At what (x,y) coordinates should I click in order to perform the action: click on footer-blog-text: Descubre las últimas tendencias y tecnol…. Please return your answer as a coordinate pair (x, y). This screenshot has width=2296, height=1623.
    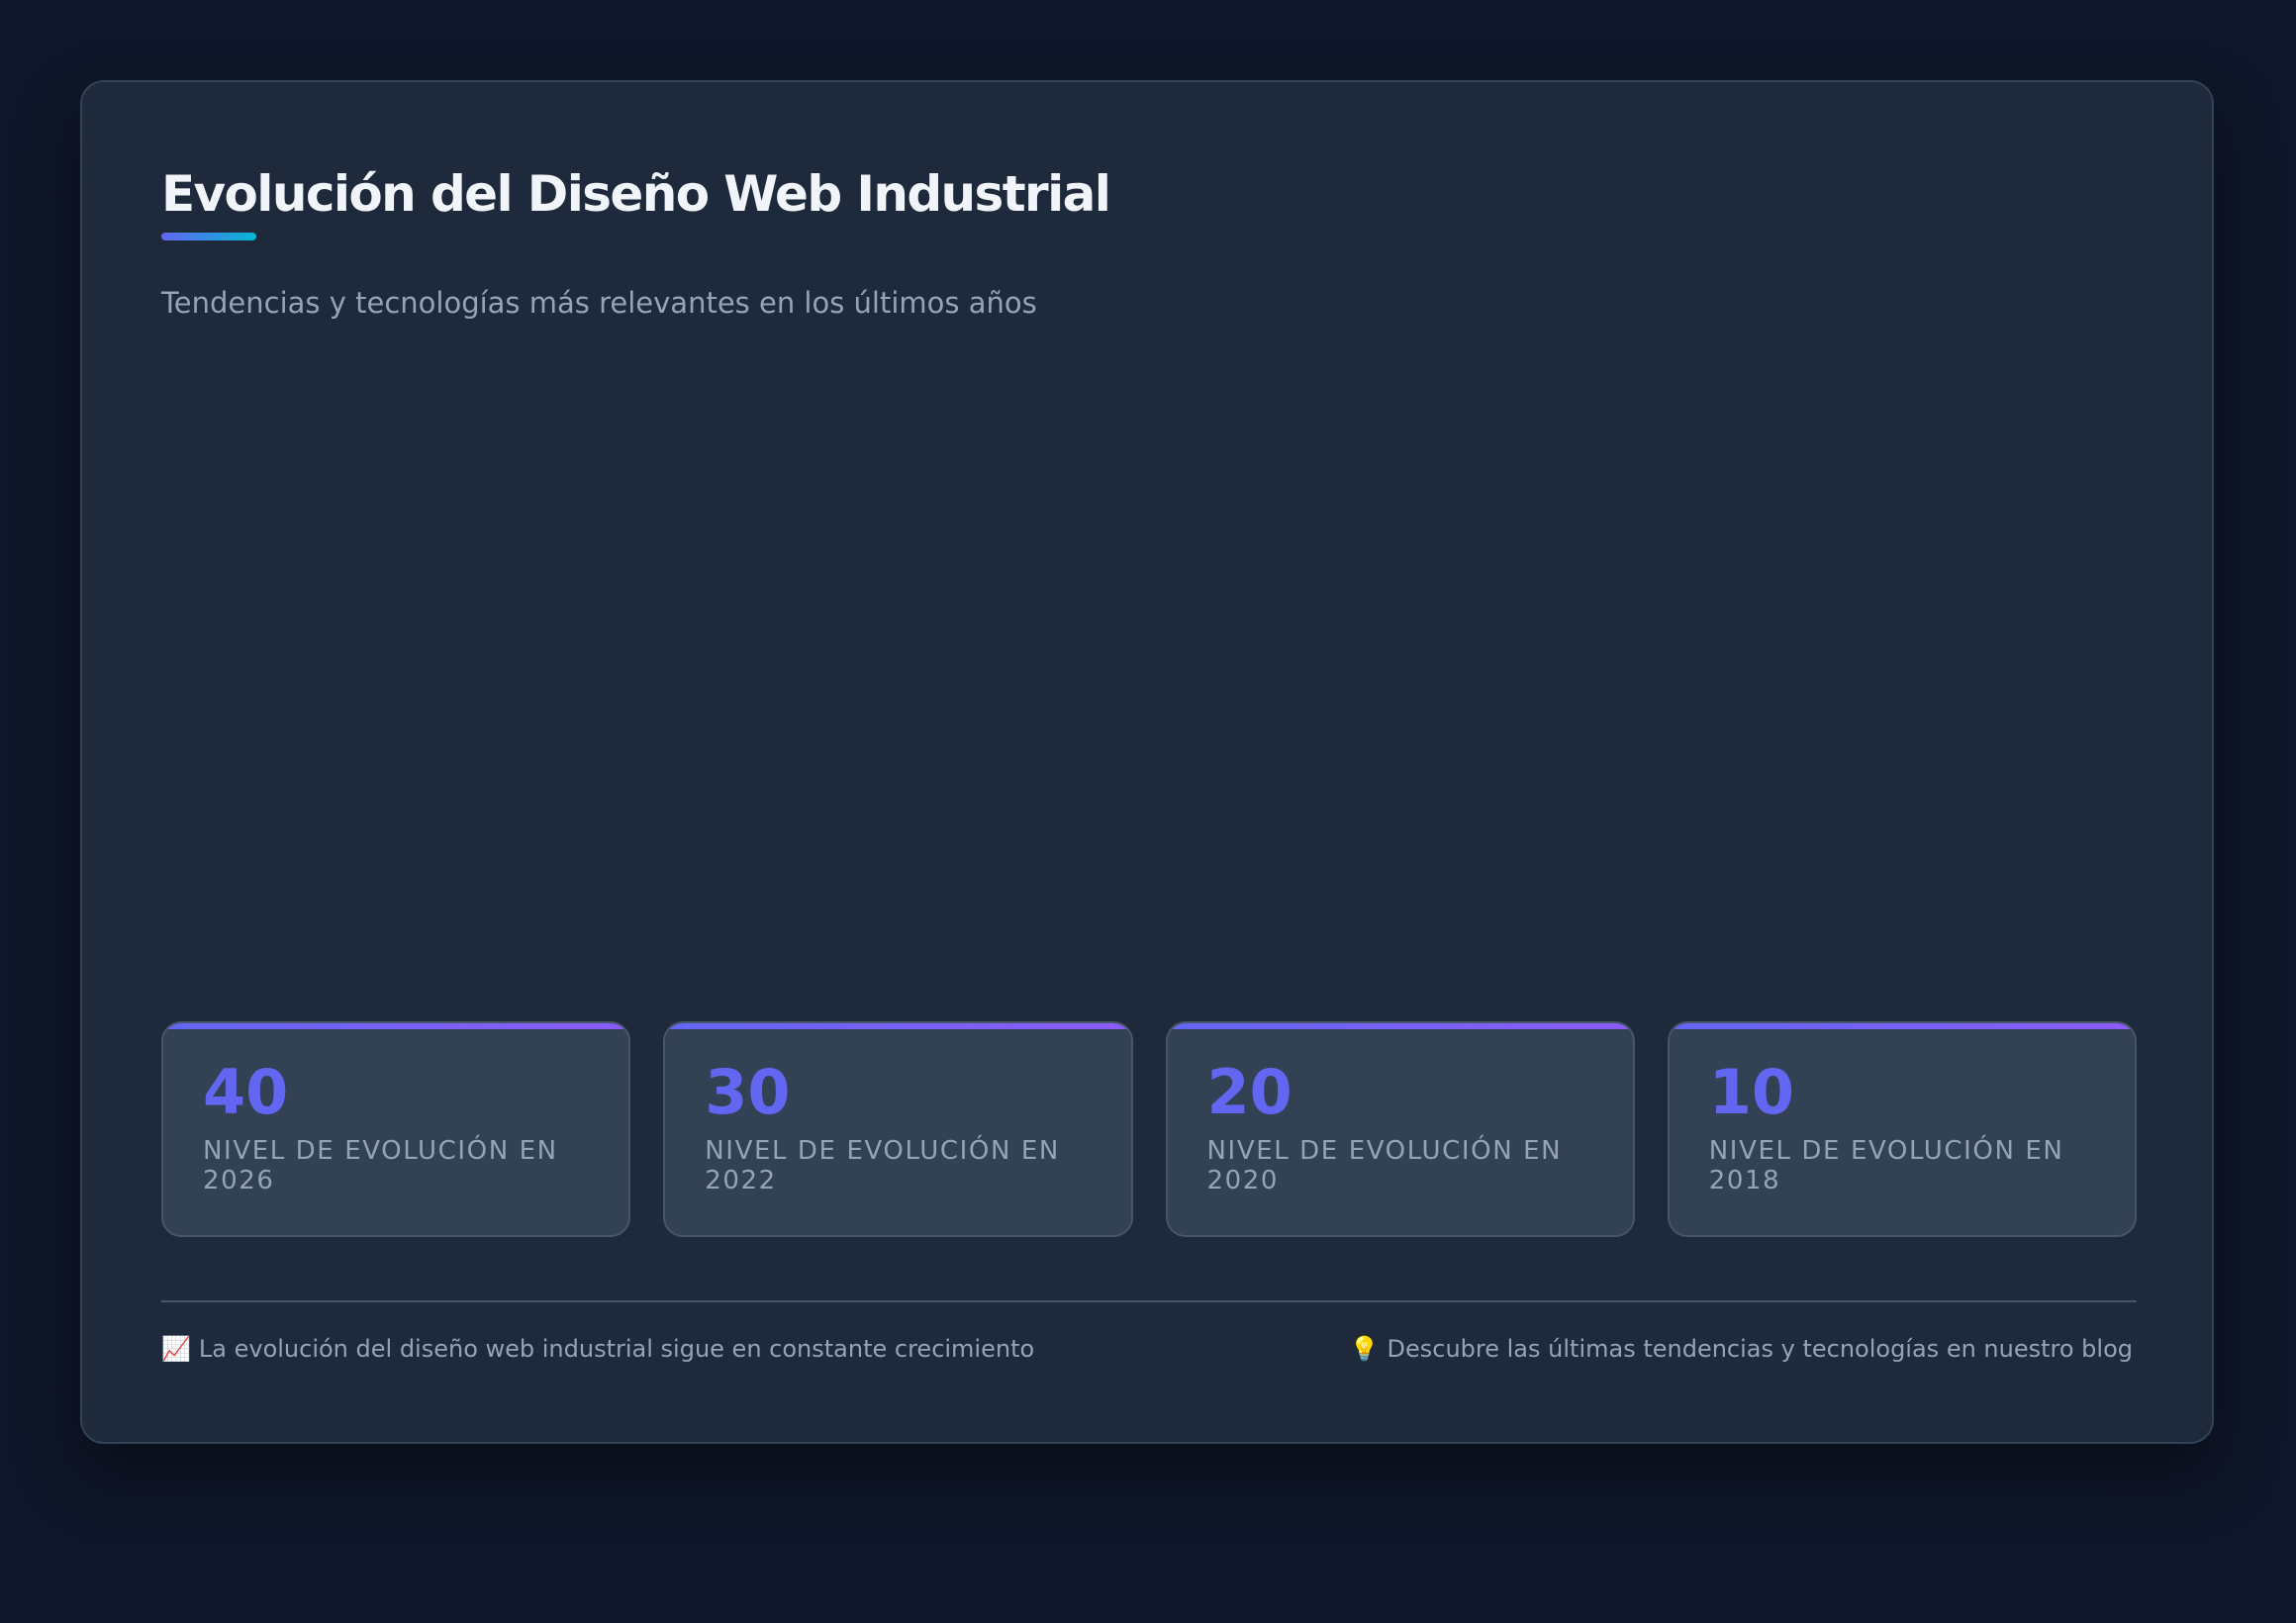
    Looking at the image, I should click on (1760, 1349).